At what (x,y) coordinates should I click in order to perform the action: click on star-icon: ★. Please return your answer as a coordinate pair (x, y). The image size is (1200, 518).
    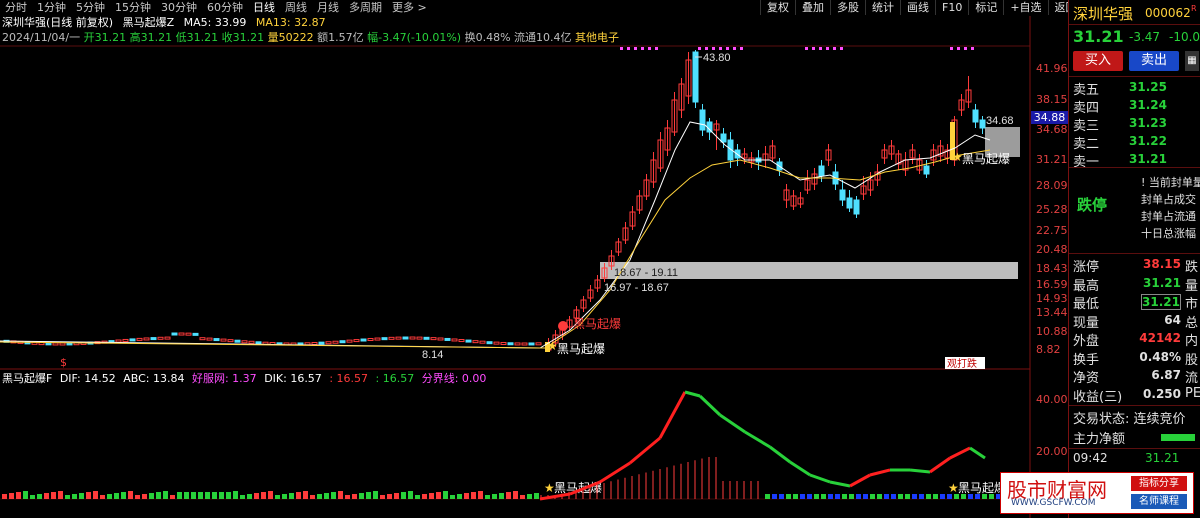
    Looking at the image, I should click on (953, 488).